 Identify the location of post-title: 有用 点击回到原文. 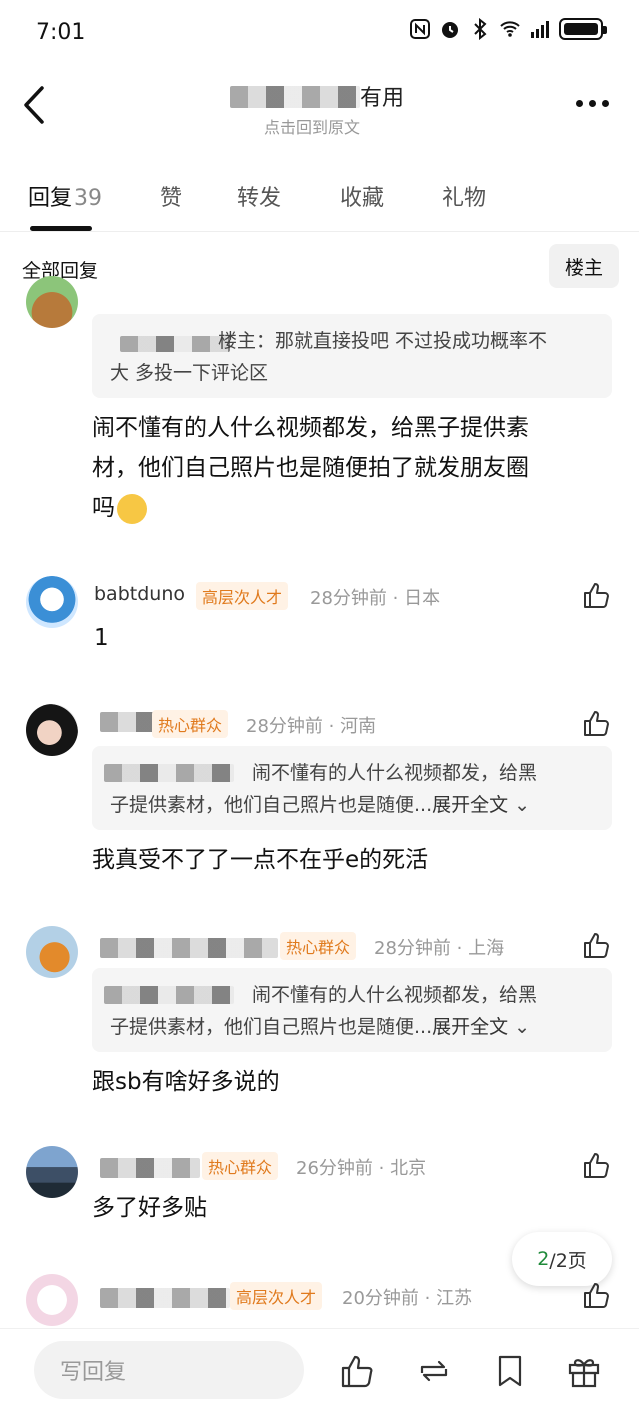
(320, 111).